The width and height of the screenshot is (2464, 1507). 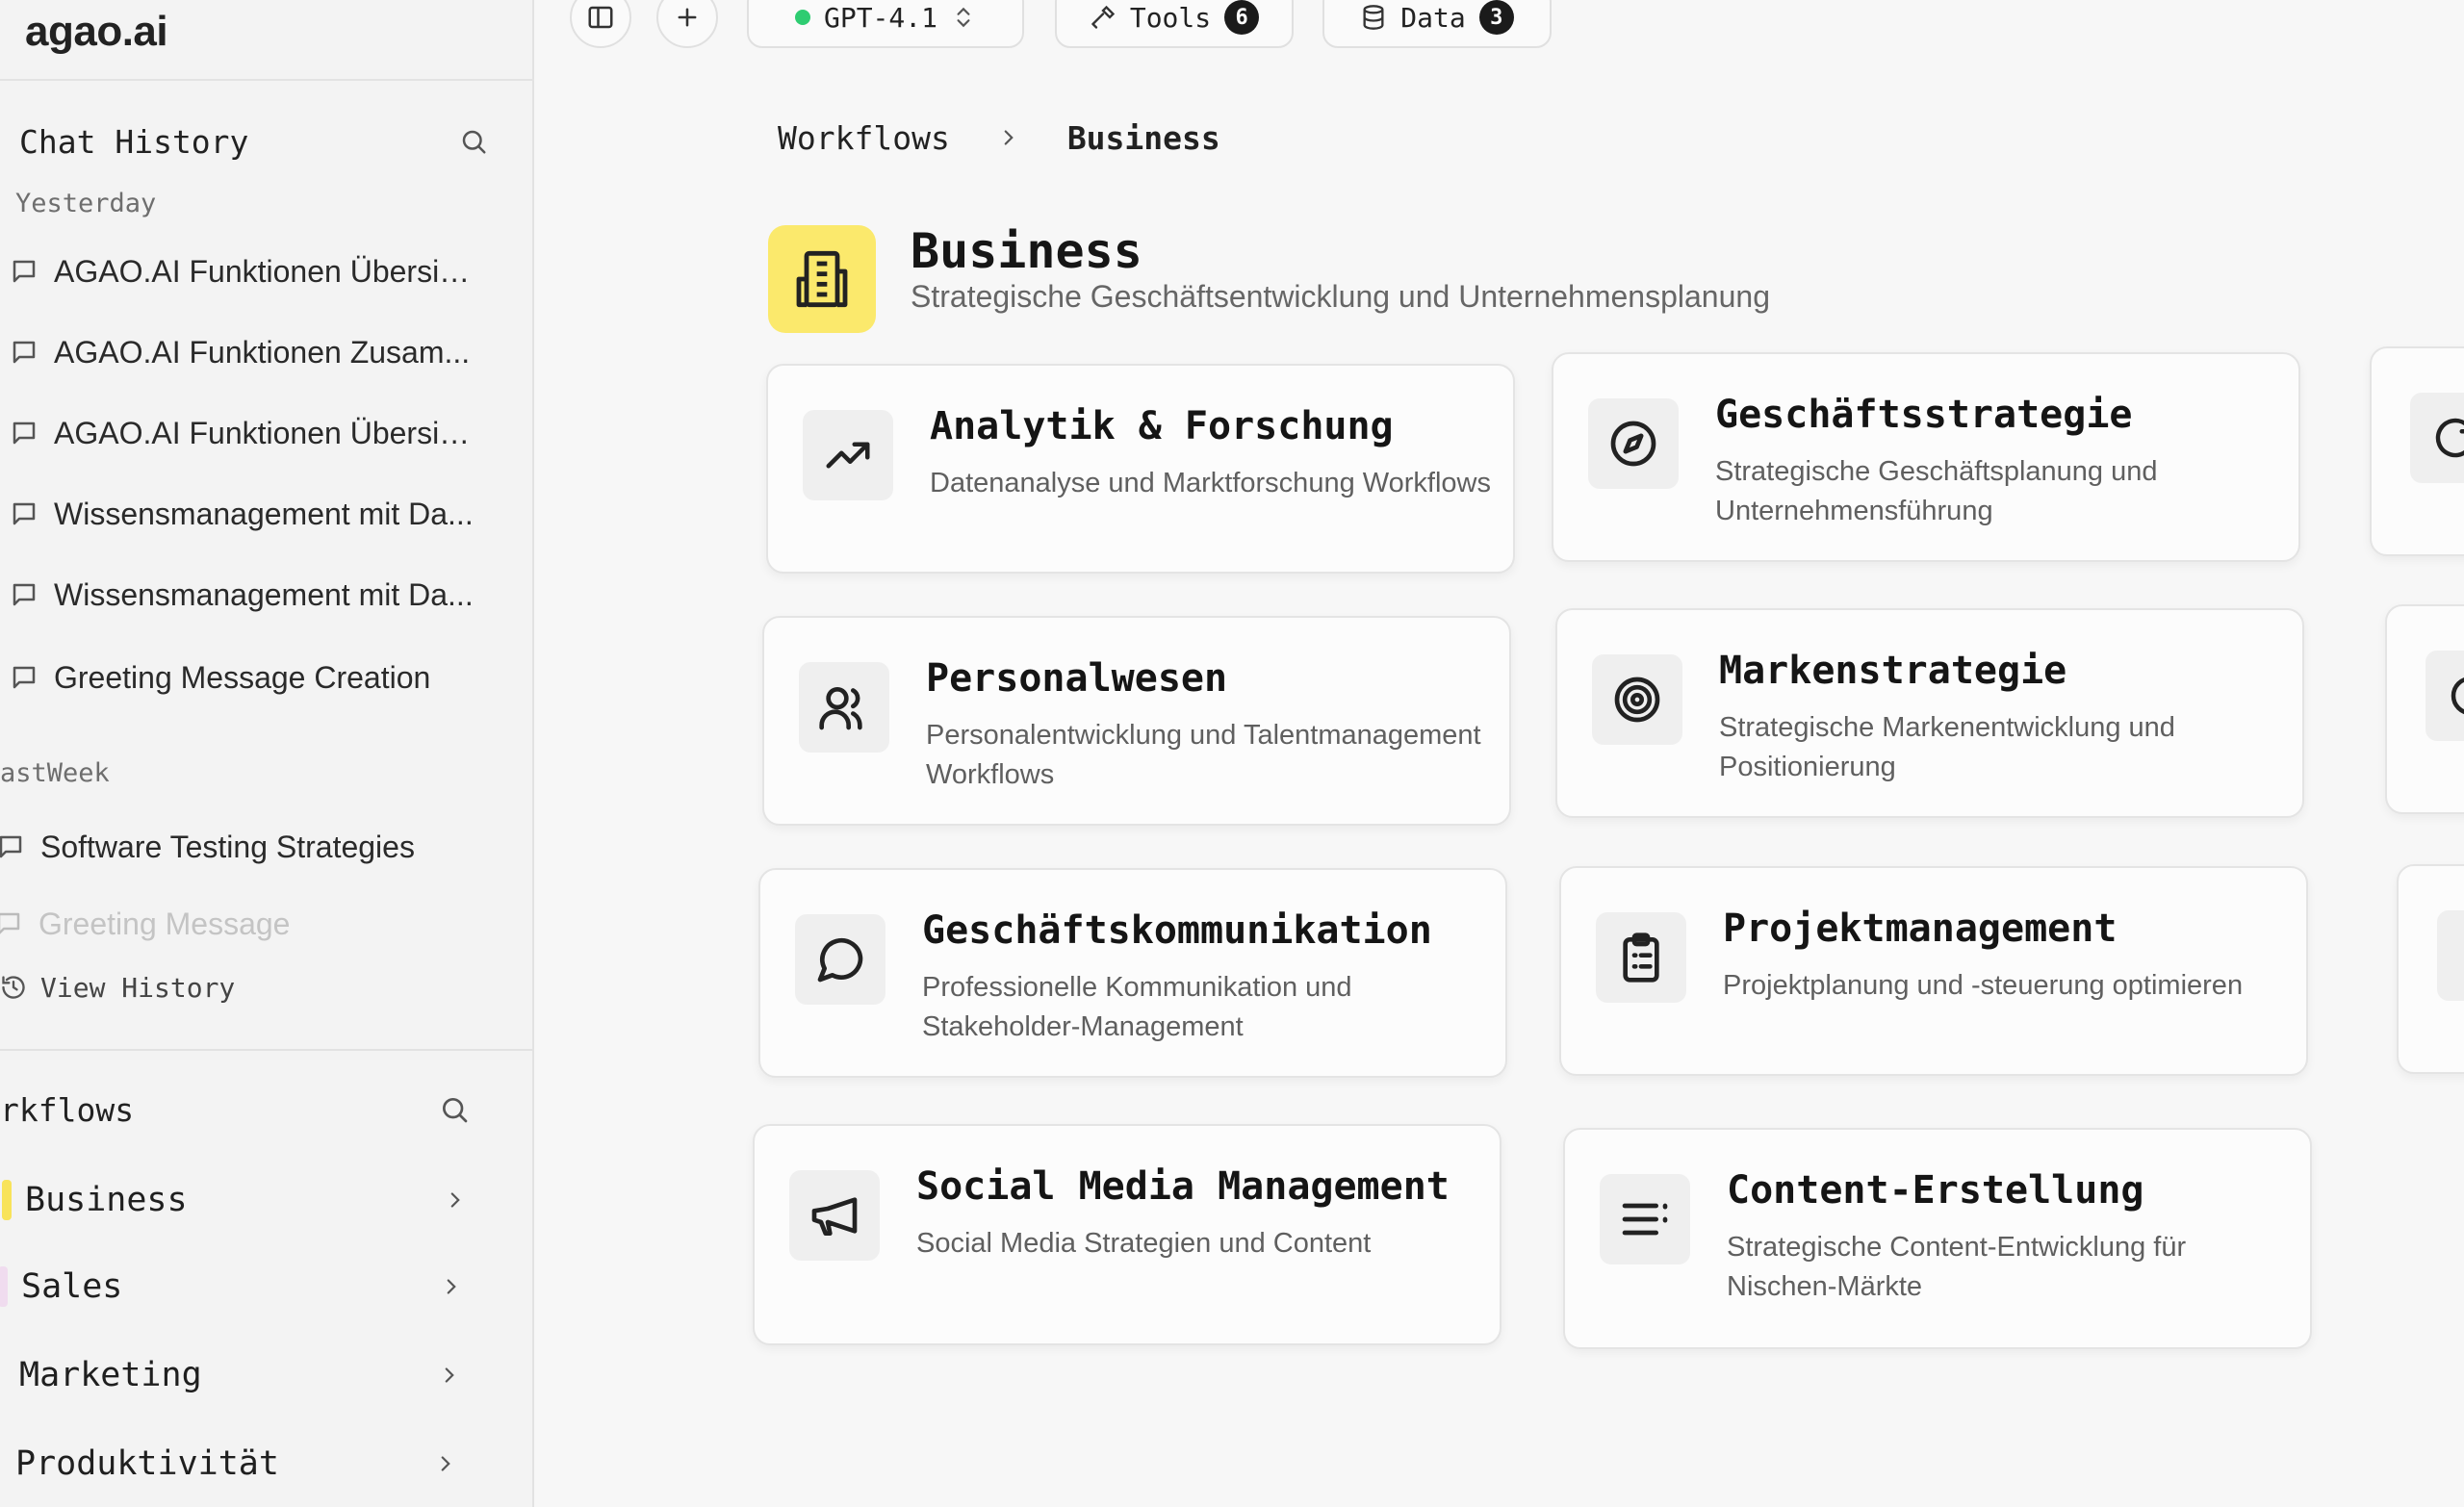 I want to click on chat-history-item: Greeting Message Creation, so click(x=250, y=678).